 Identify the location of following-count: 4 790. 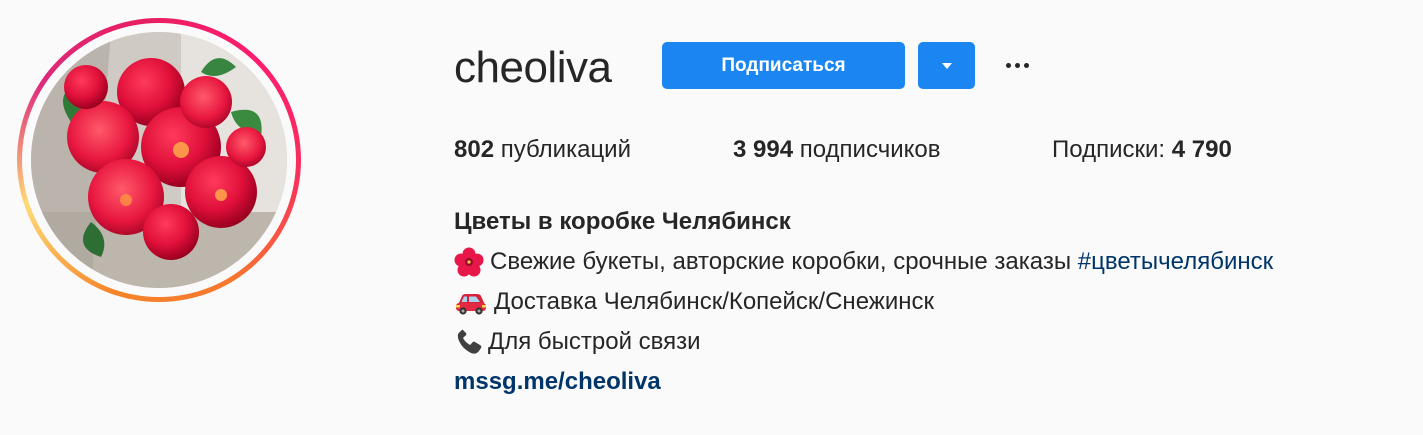
(1201, 149).